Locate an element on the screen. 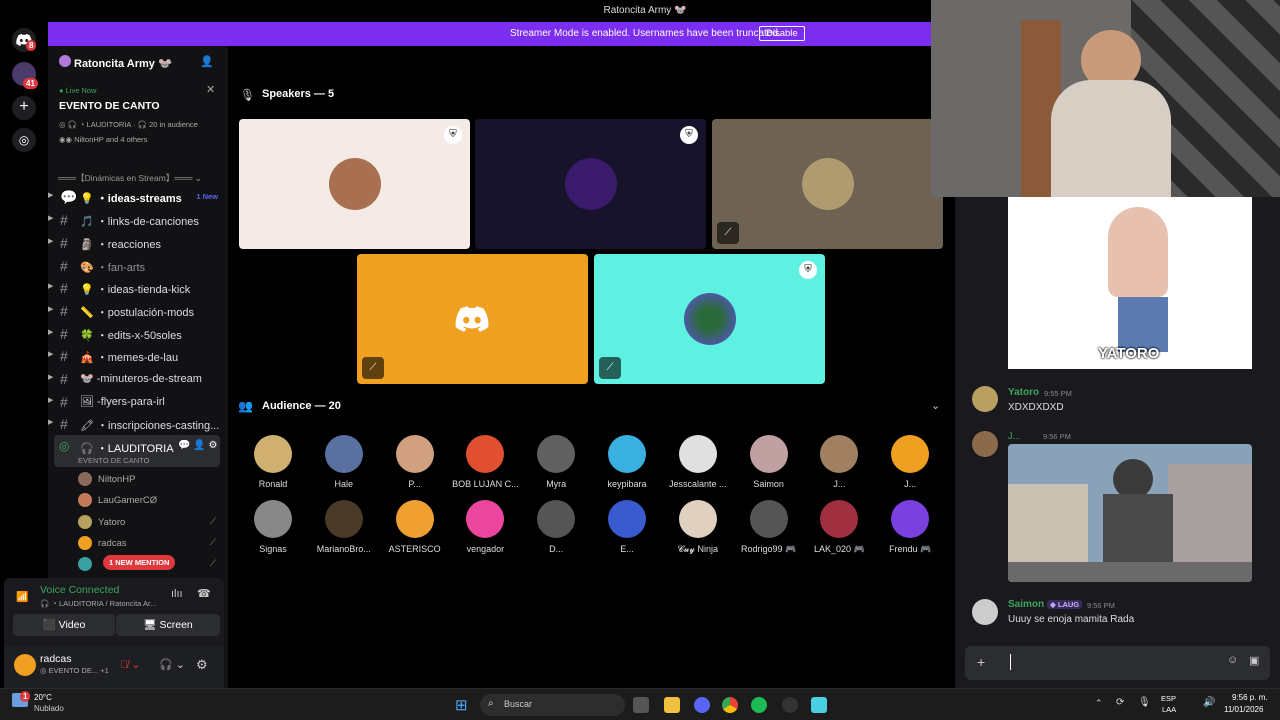  signal-icon: 📶 is located at coordinates (22, 597).